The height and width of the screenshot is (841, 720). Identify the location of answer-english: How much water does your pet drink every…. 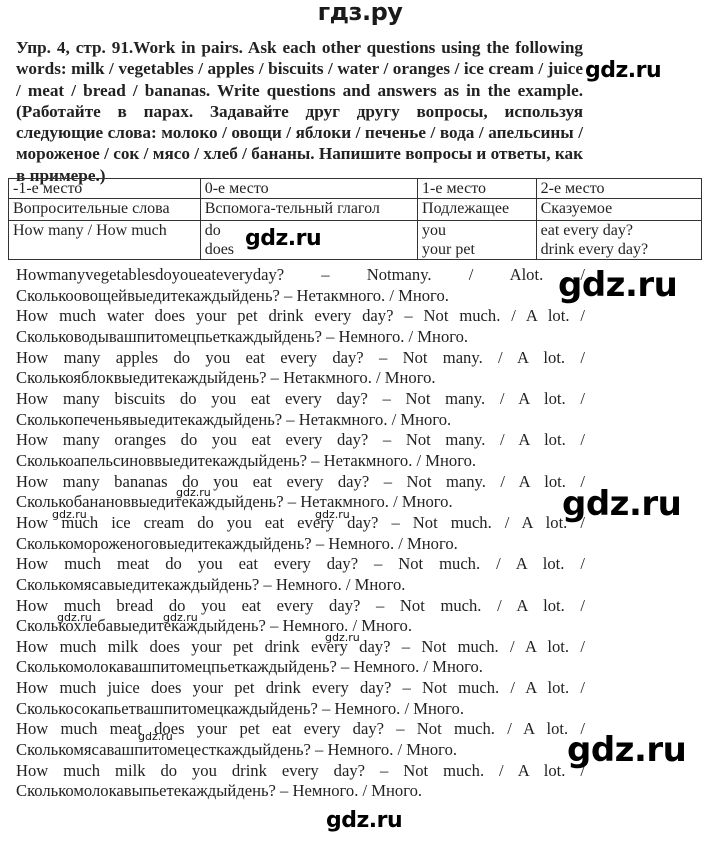
(300, 316).